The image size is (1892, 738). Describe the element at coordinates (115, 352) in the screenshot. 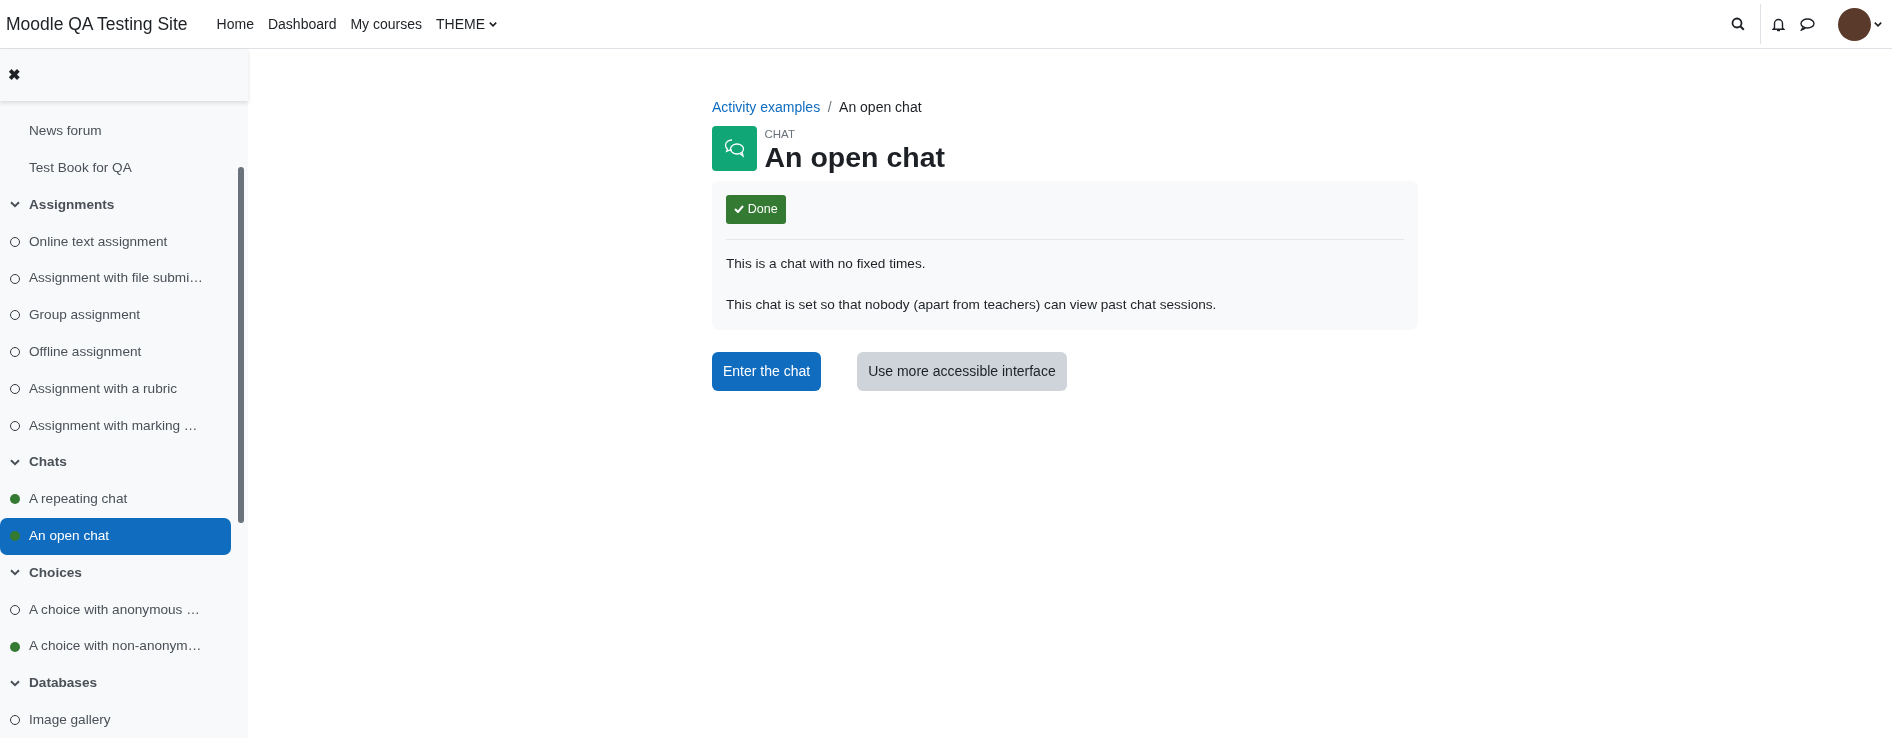

I see `activity-link: Offline assignment` at that location.